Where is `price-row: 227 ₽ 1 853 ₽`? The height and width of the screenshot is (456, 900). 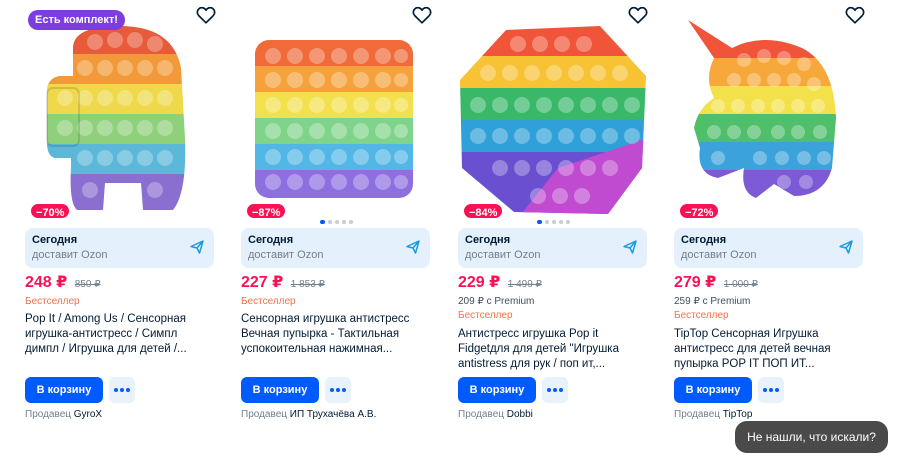 price-row: 227 ₽ 1 853 ₽ is located at coordinates (283, 282).